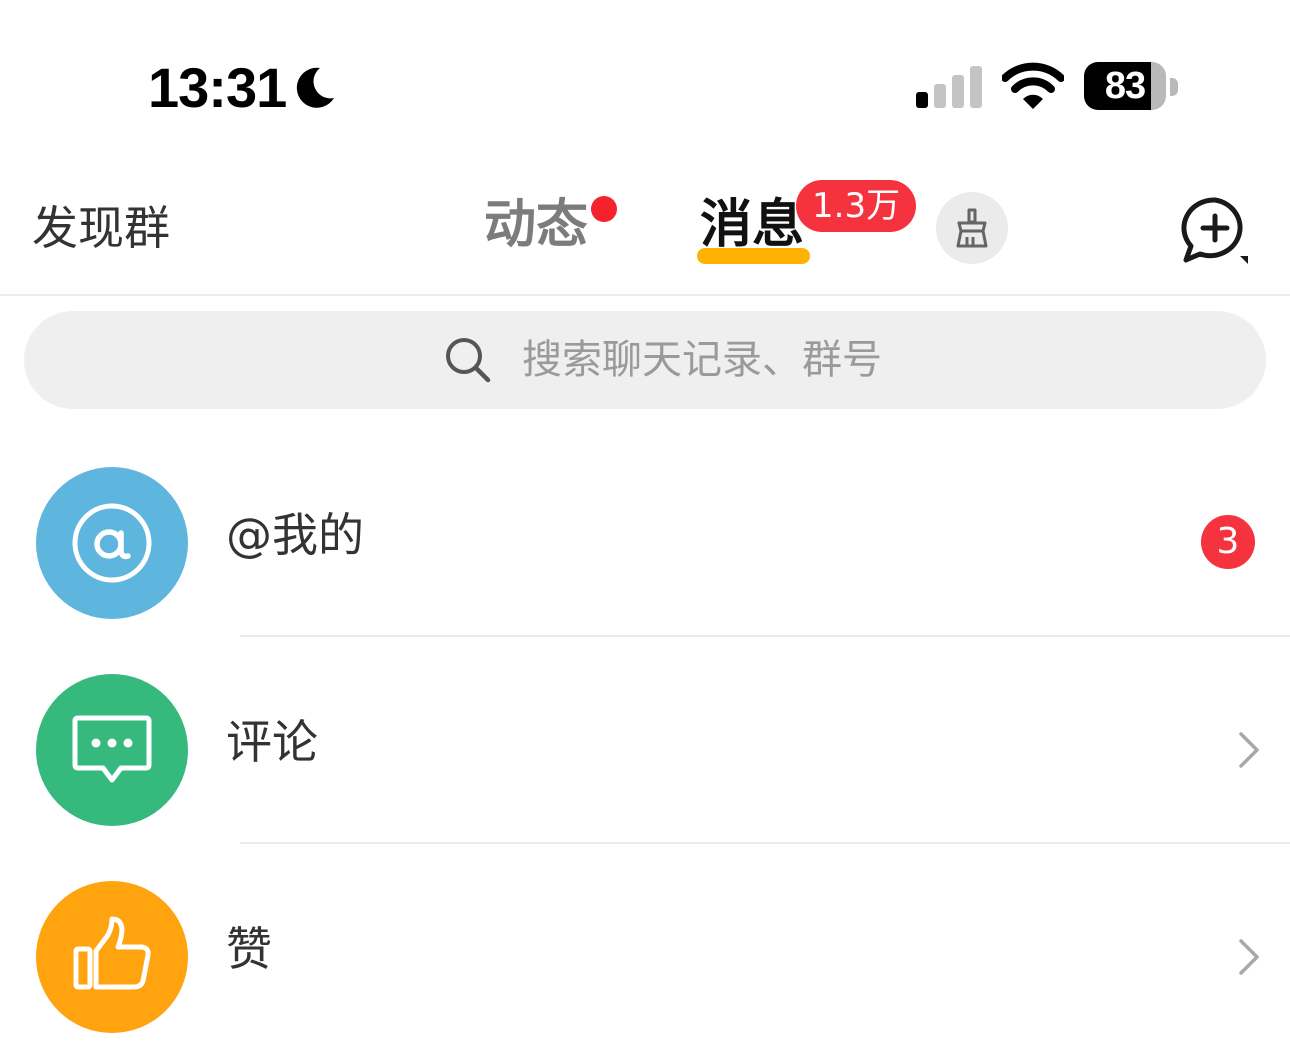  Describe the element at coordinates (315, 87) in the screenshot. I see `moon-icon` at that location.